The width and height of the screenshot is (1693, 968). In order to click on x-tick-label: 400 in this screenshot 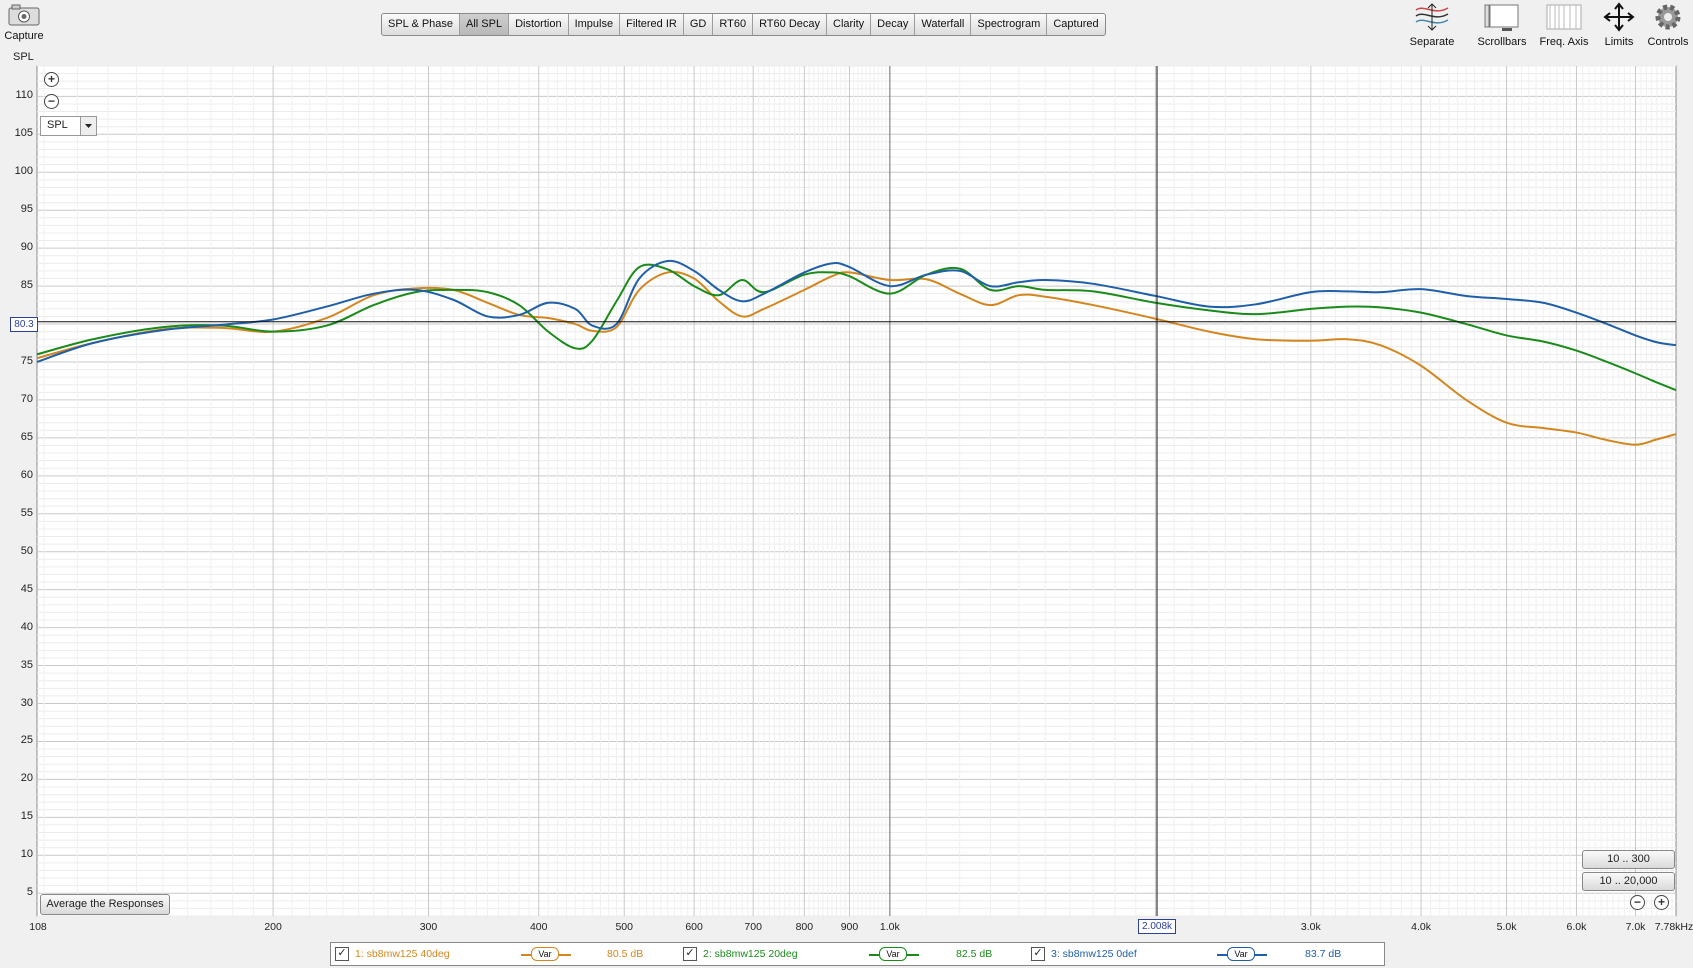, I will do `click(538, 927)`.